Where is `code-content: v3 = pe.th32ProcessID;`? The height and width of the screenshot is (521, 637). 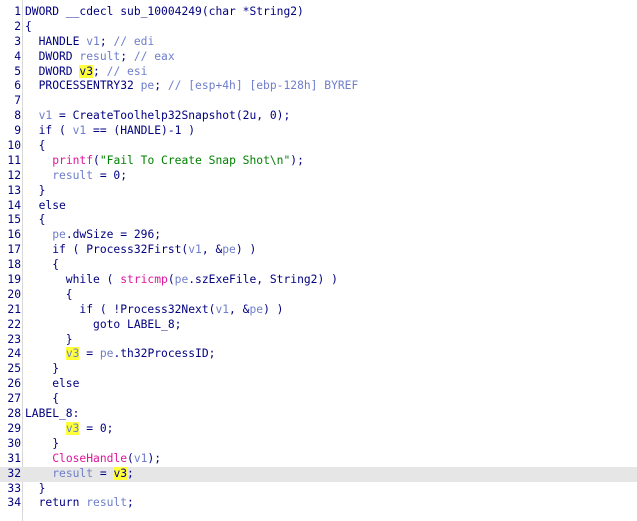
code-content: v3 = pe.th32ProcessID; is located at coordinates (120, 354).